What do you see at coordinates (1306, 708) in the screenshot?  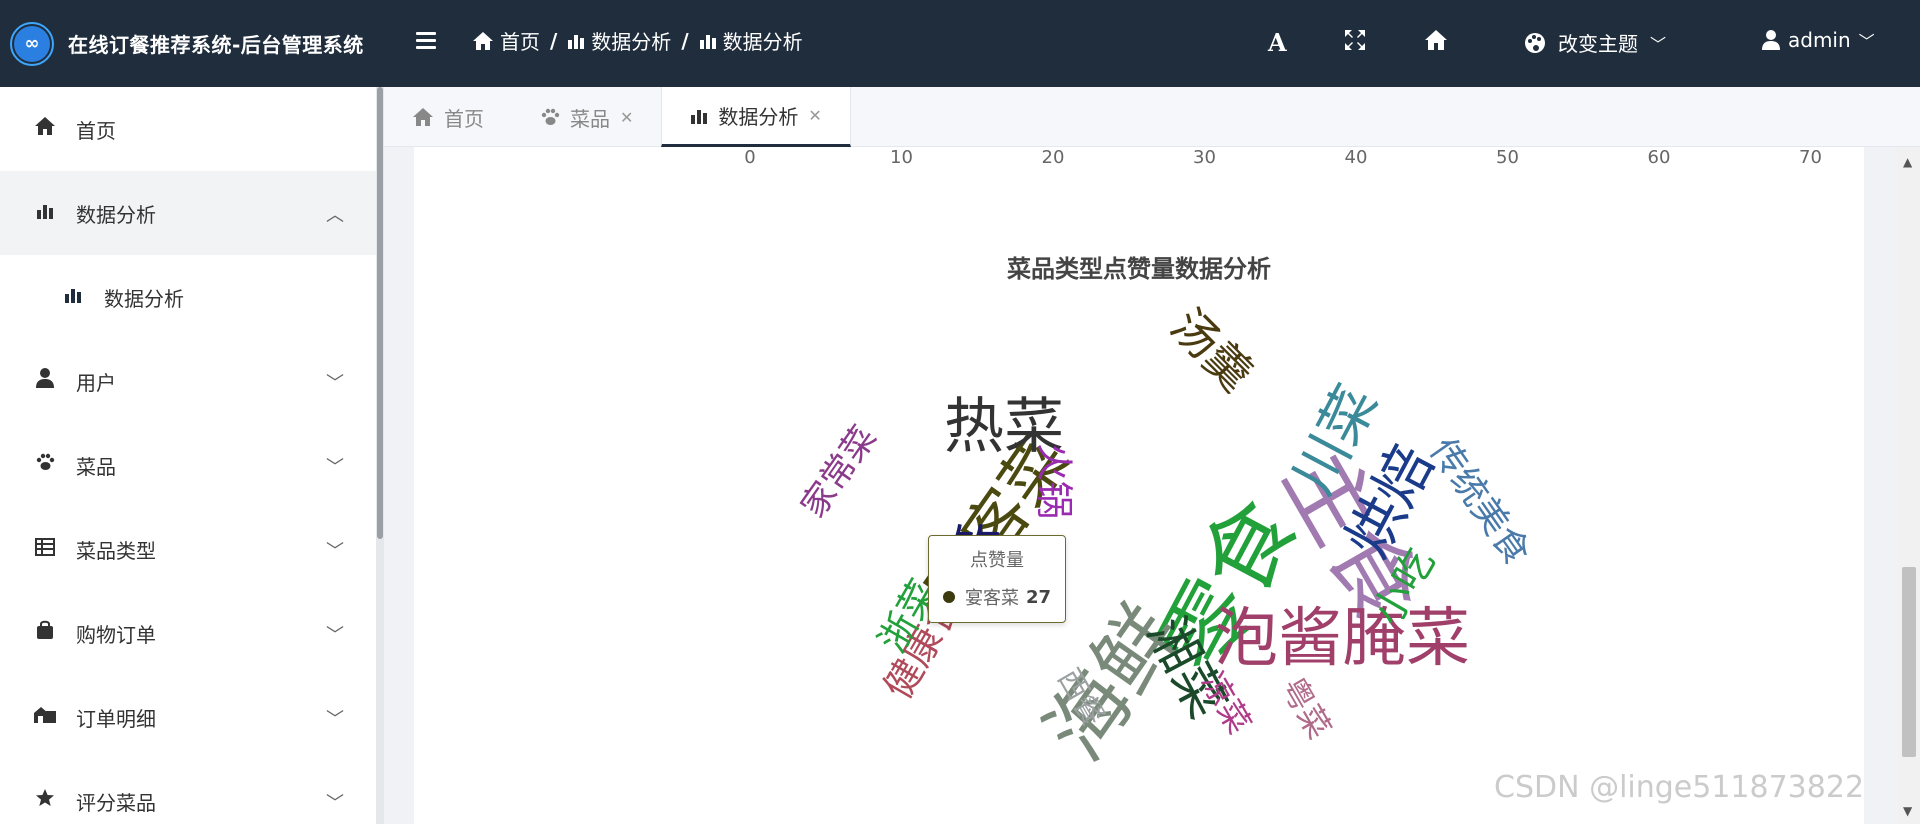 I see `word-cloud-word: 粤菜` at bounding box center [1306, 708].